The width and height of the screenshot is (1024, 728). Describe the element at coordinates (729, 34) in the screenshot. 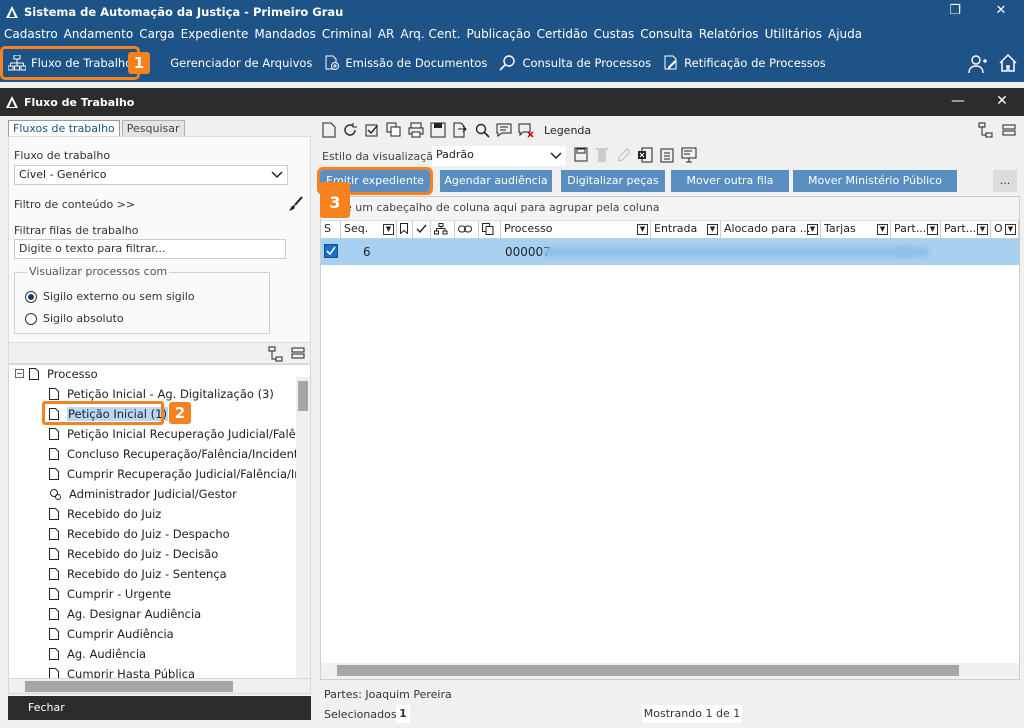

I see `menu-relatorios: Relatórios` at that location.